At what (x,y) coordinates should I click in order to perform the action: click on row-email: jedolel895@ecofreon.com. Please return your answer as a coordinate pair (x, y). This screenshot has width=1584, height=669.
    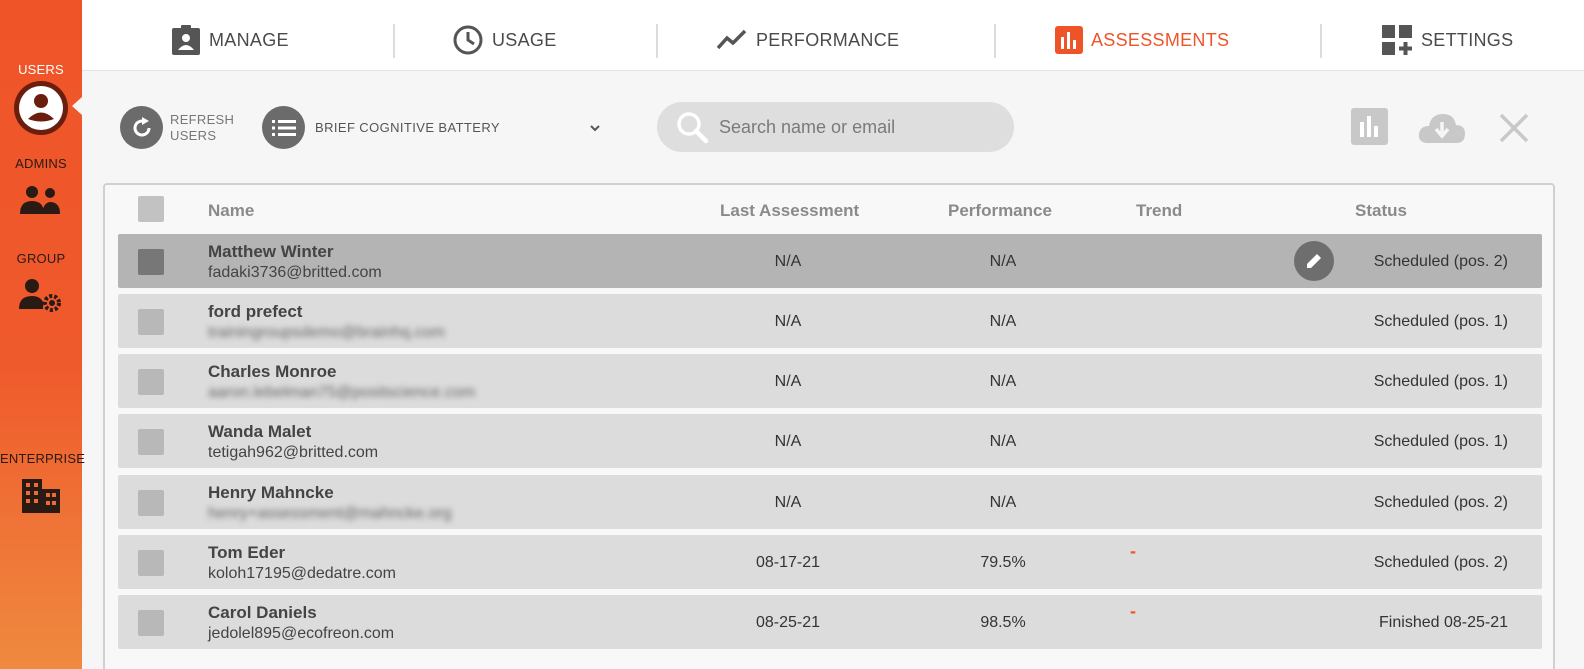
    Looking at the image, I should click on (301, 633).